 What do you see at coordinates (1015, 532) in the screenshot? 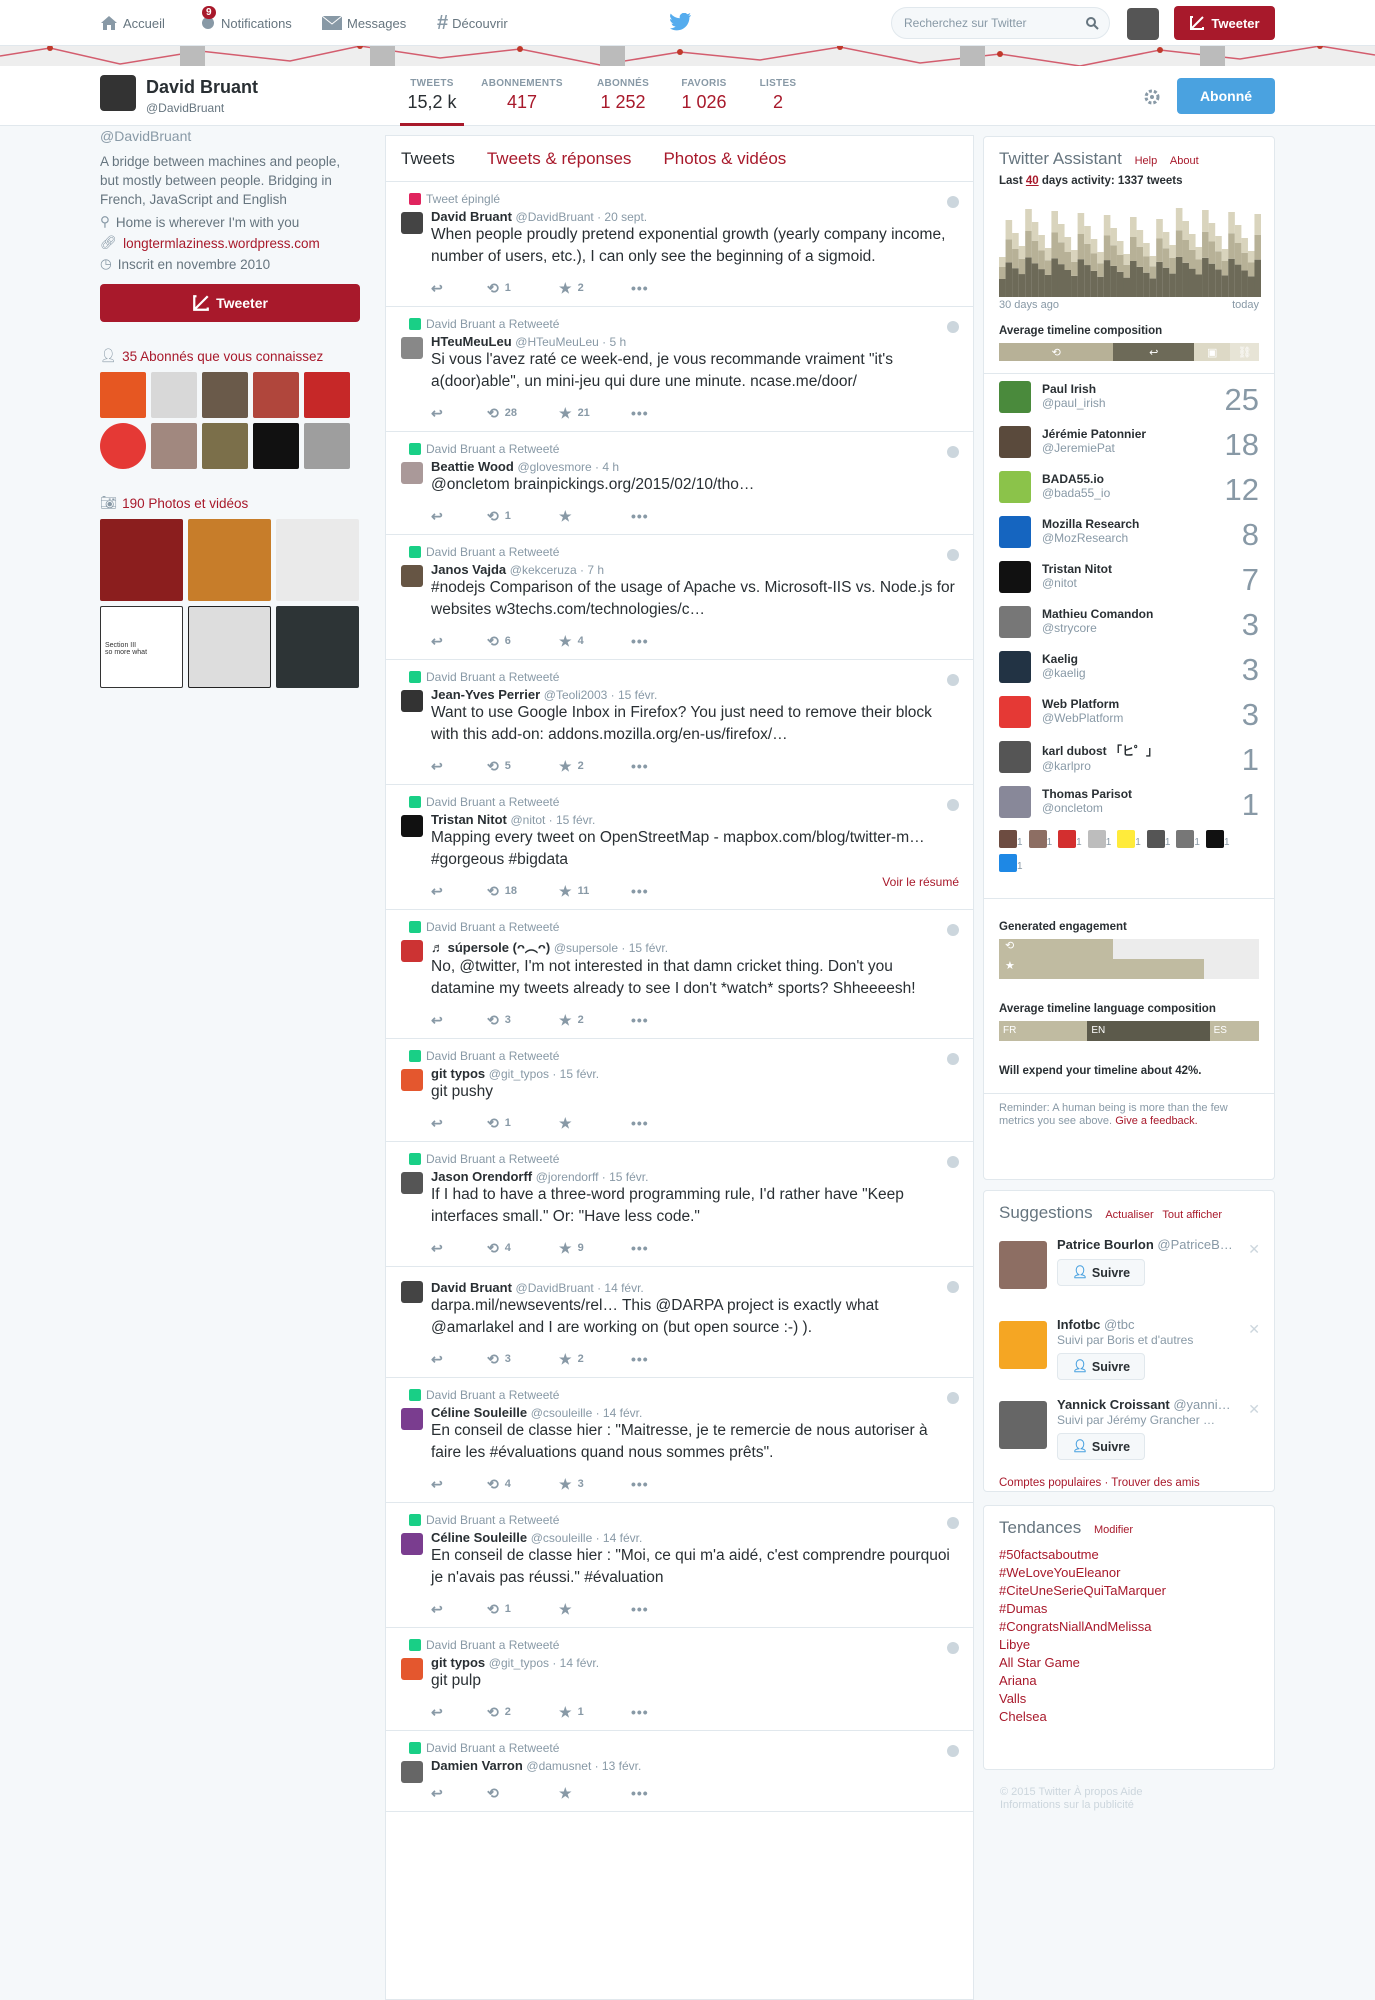
I see `assistant-user-avatar` at bounding box center [1015, 532].